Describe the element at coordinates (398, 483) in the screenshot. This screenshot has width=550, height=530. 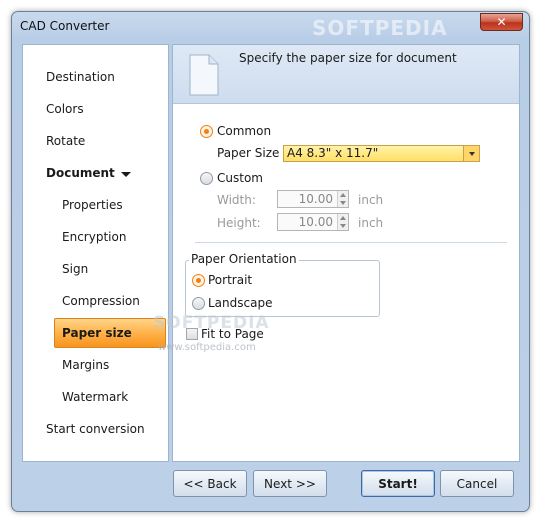
I see `start-button: Start!` at that location.